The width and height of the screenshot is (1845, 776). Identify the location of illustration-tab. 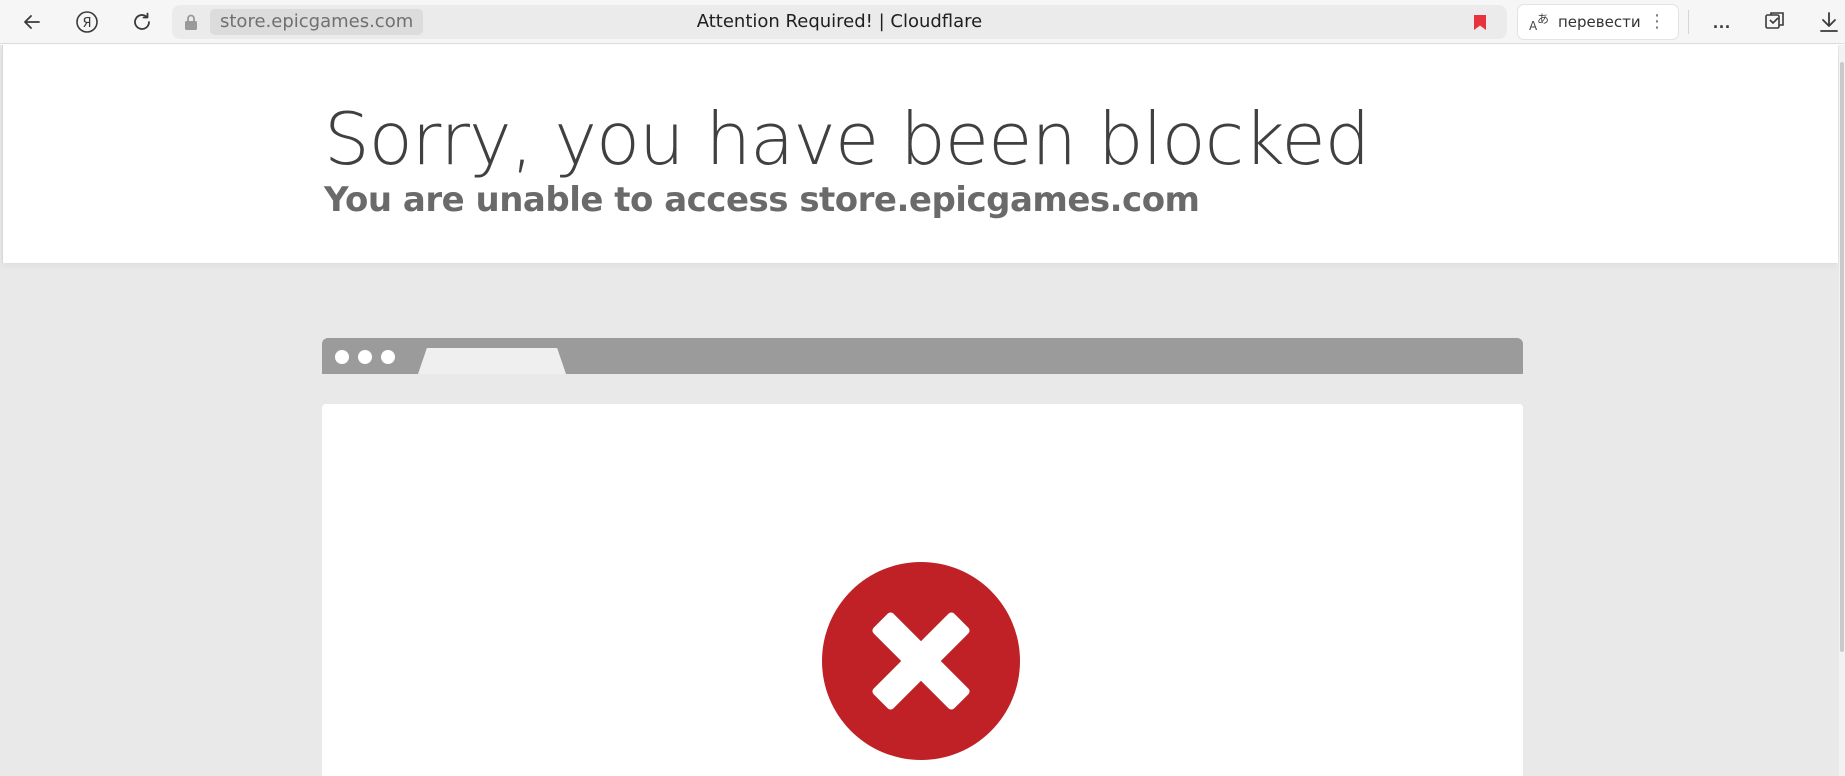
(492, 361).